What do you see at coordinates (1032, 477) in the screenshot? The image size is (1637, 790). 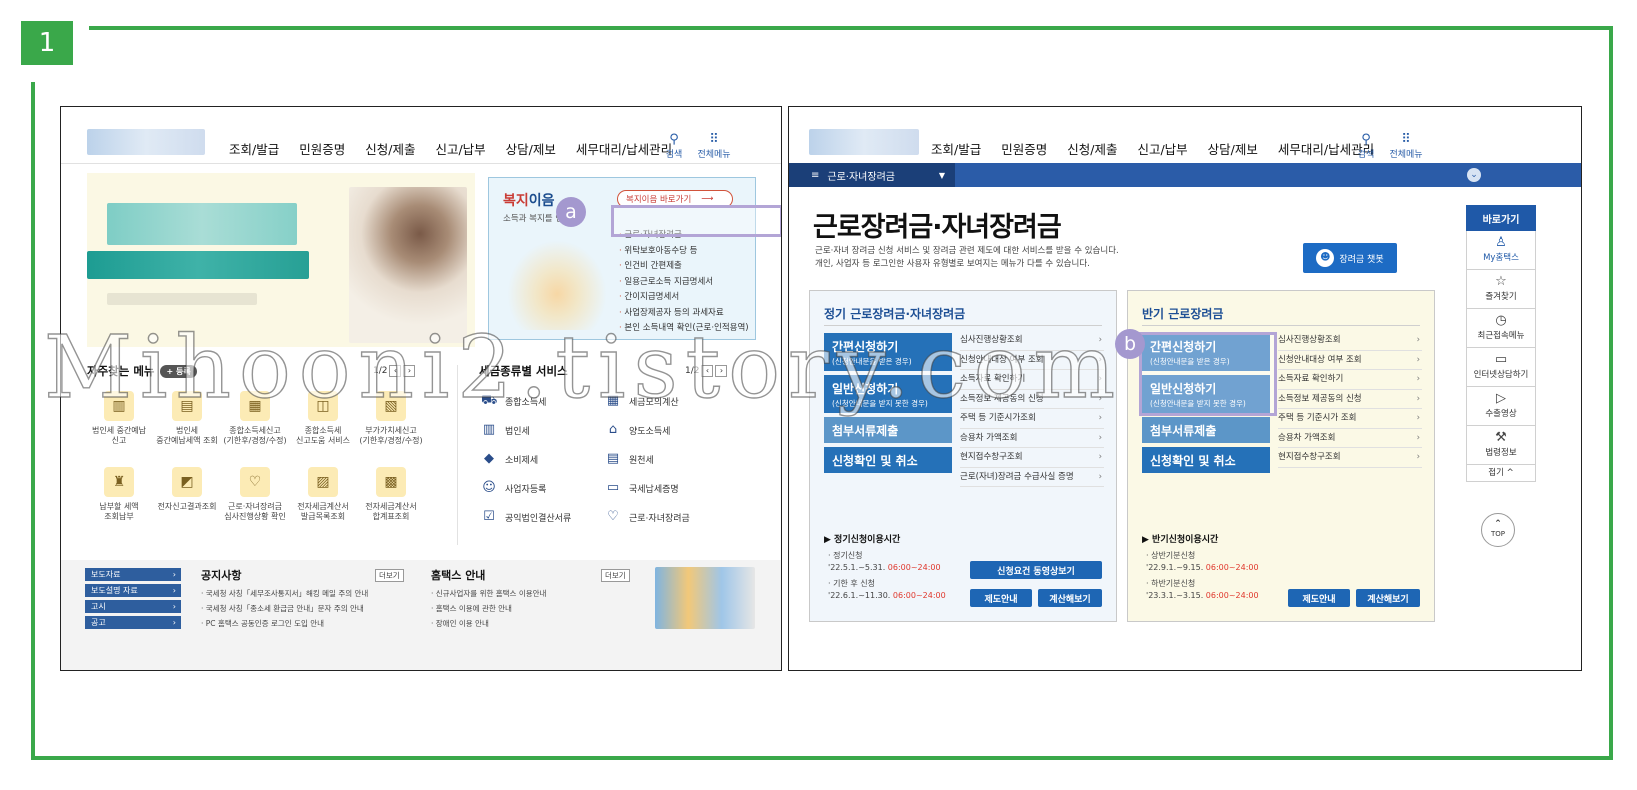 I see `menu-link: 근로(자녀)장려금 수급사실 증명` at bounding box center [1032, 477].